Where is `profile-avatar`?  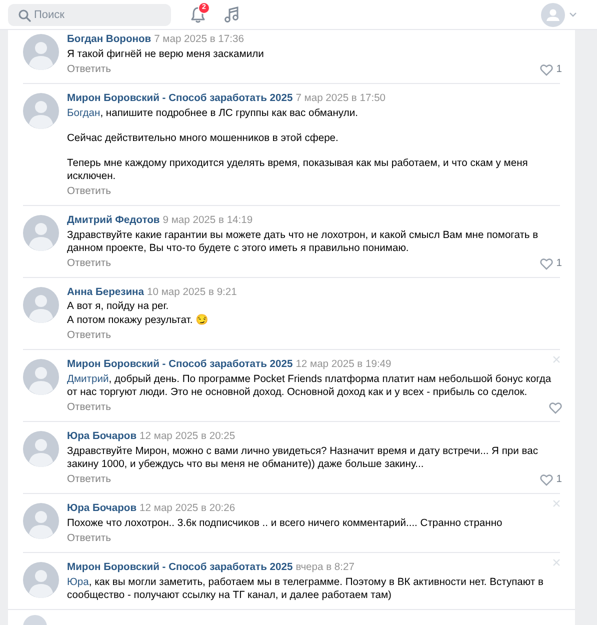
profile-avatar is located at coordinates (553, 14).